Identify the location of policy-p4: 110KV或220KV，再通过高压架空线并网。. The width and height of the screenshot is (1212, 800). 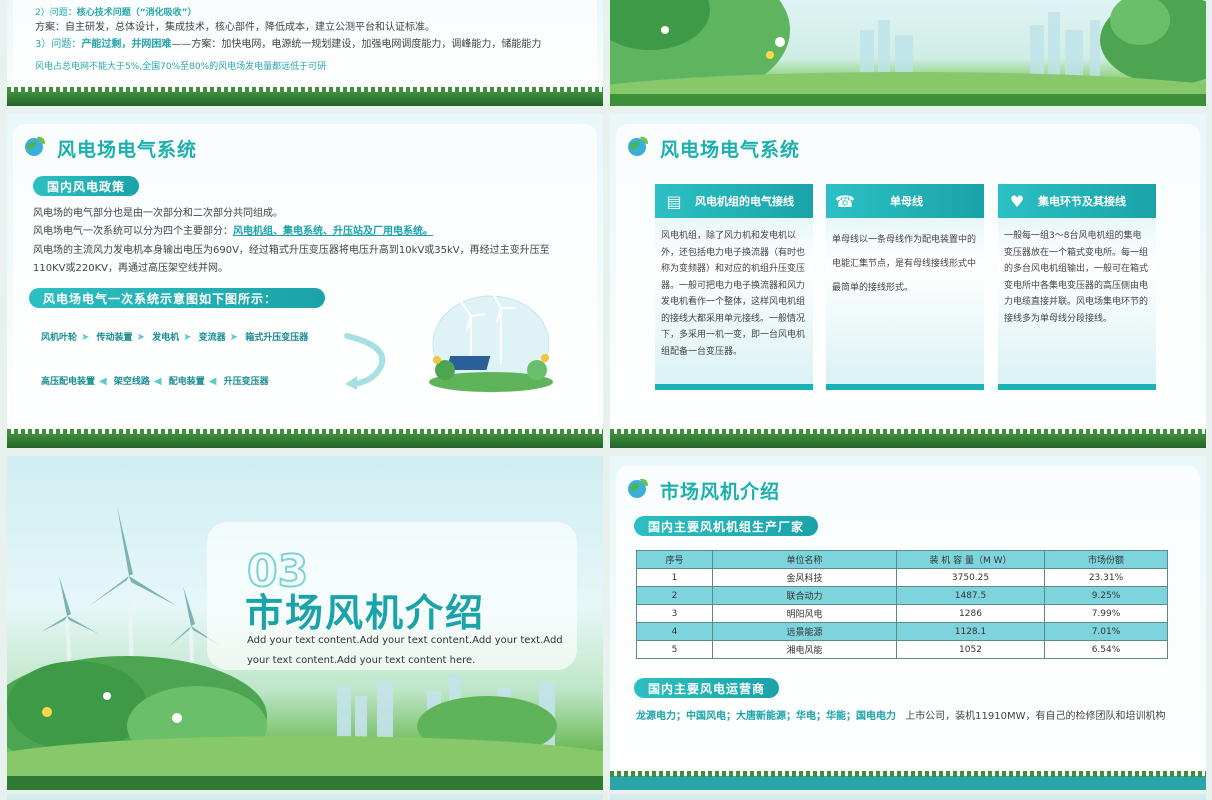
(130, 268).